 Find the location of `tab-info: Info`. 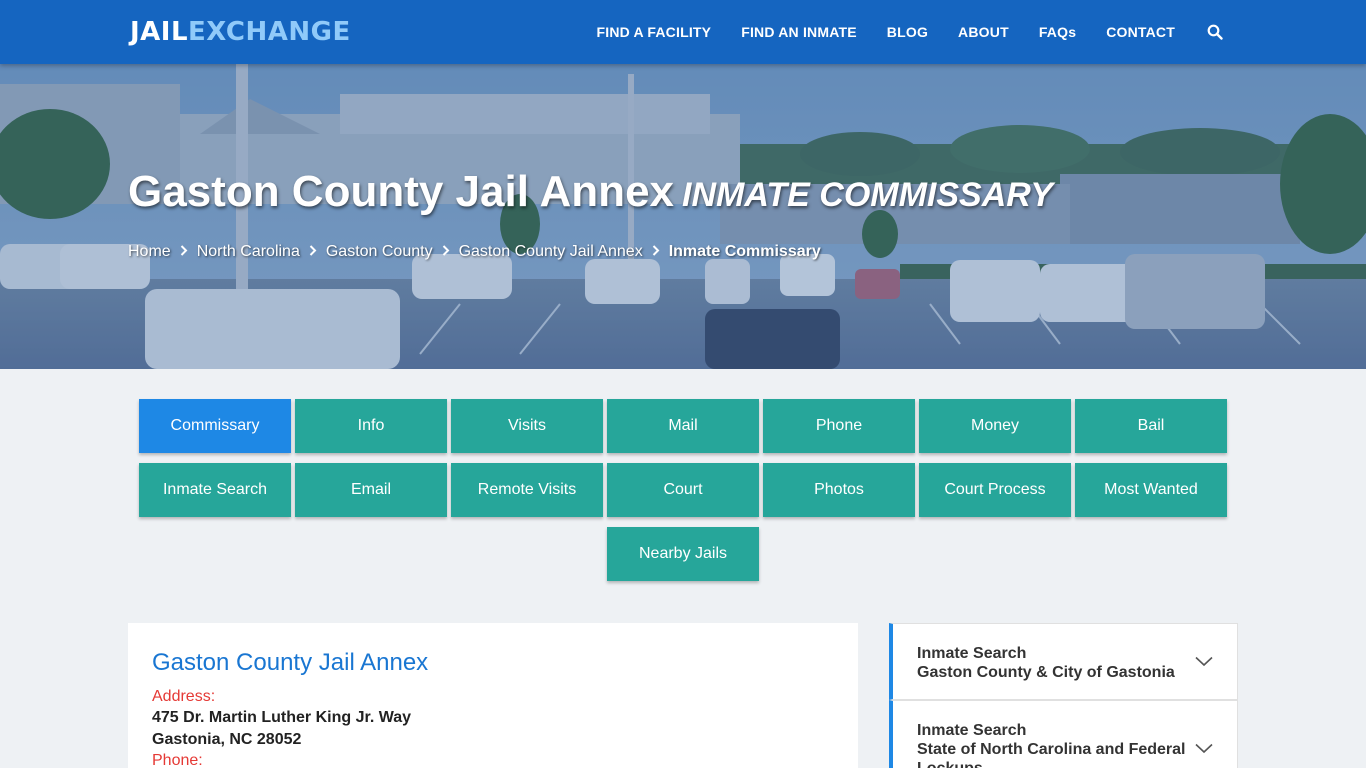

tab-info: Info is located at coordinates (371, 426).